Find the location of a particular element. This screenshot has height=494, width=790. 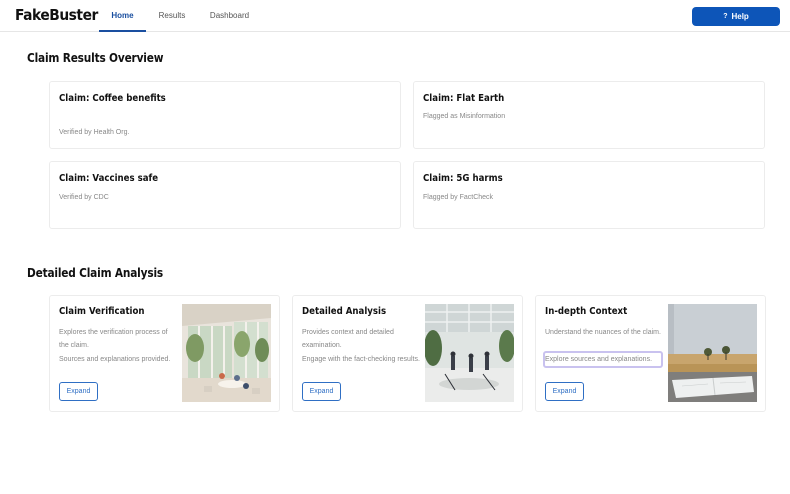

analysis-section-title: Detailed Claim Analysis is located at coordinates (95, 273).